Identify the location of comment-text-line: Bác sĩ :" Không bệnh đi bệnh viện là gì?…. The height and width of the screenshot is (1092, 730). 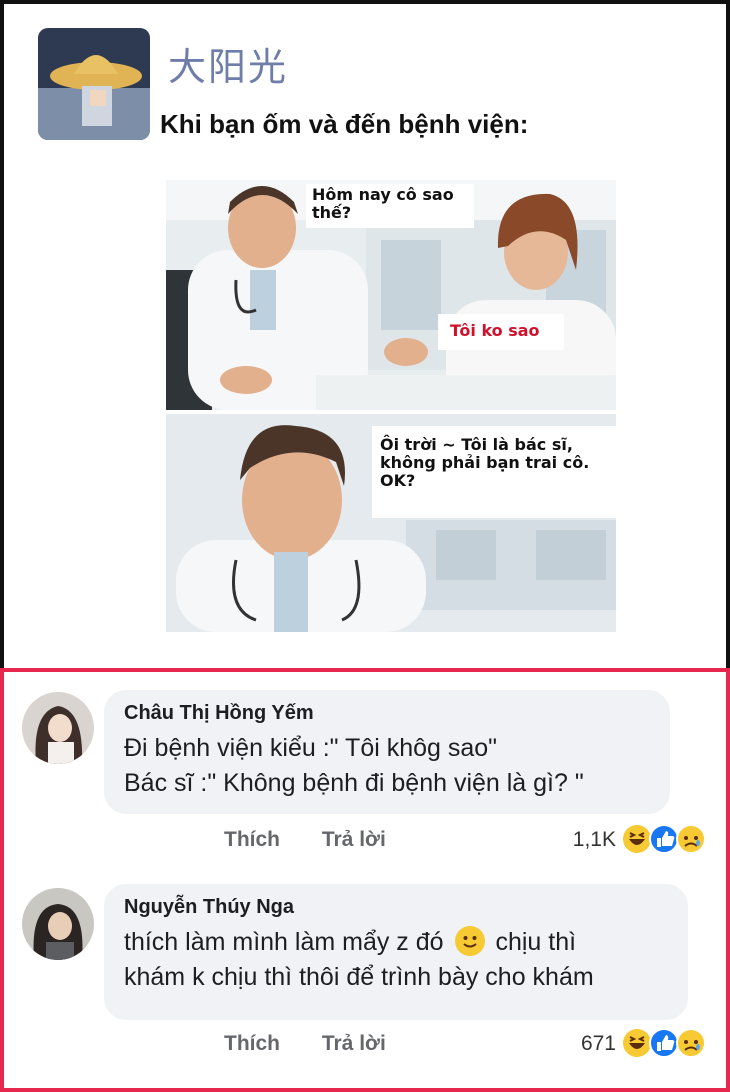
(354, 783).